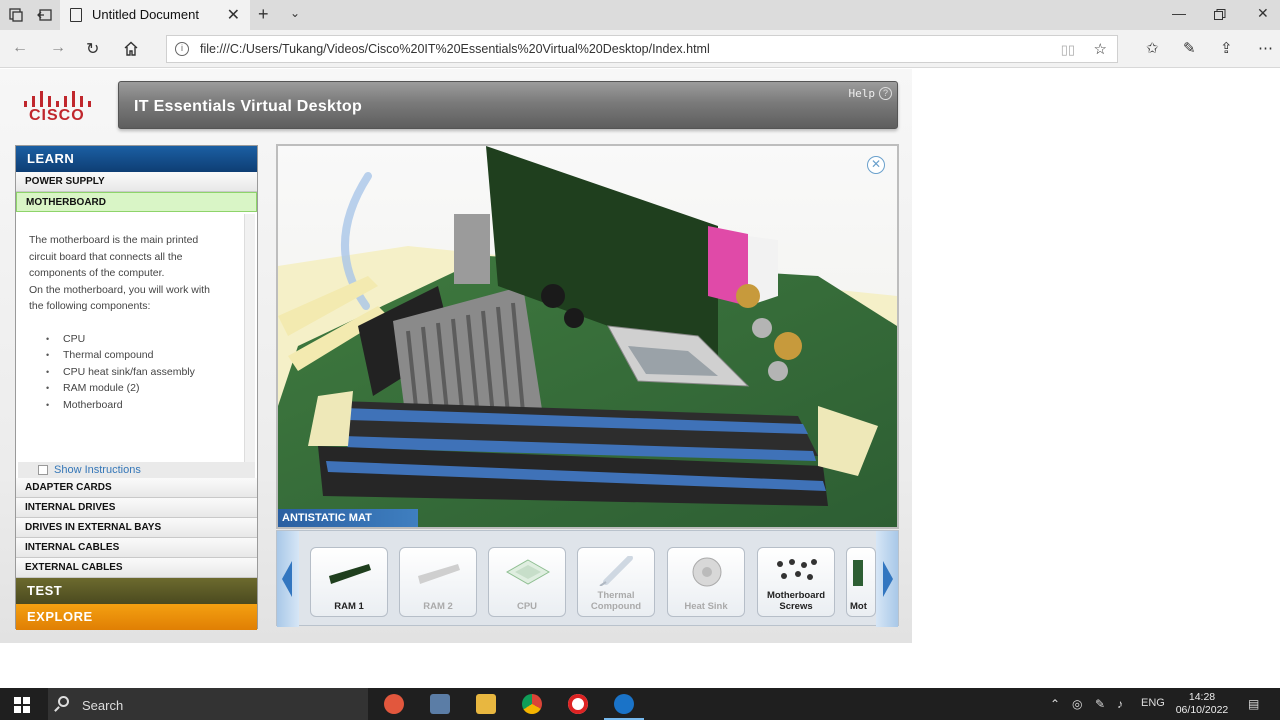 Image resolution: width=1280 pixels, height=720 pixels. I want to click on help-icon: ?, so click(885, 93).